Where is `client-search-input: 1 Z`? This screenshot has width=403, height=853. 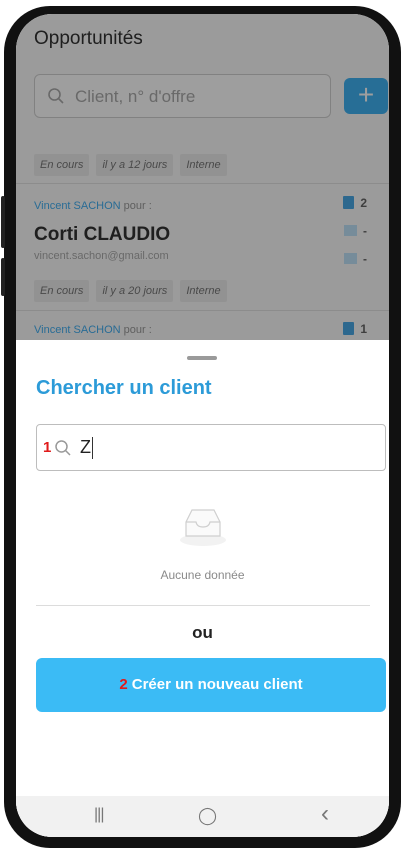 client-search-input: 1 Z is located at coordinates (211, 447).